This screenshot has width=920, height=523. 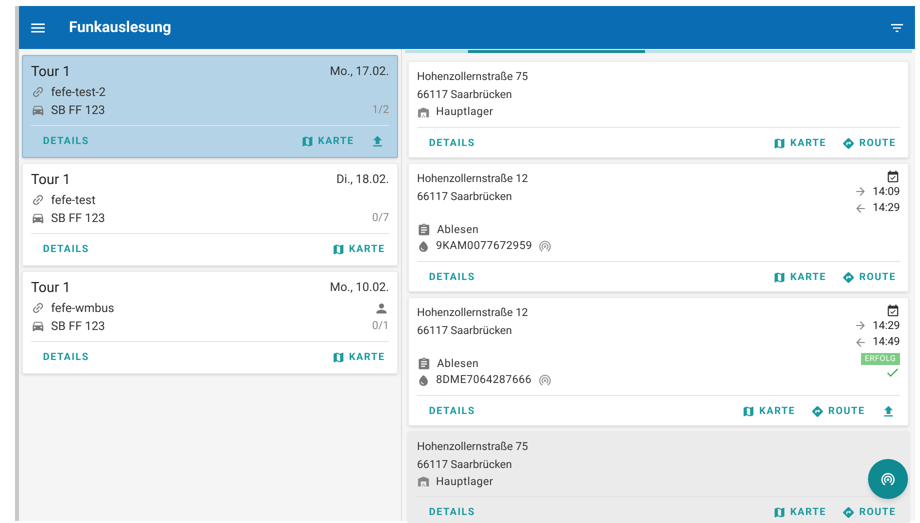 What do you see at coordinates (359, 287) in the screenshot?
I see `tour-date: Mo., 10.02.` at bounding box center [359, 287].